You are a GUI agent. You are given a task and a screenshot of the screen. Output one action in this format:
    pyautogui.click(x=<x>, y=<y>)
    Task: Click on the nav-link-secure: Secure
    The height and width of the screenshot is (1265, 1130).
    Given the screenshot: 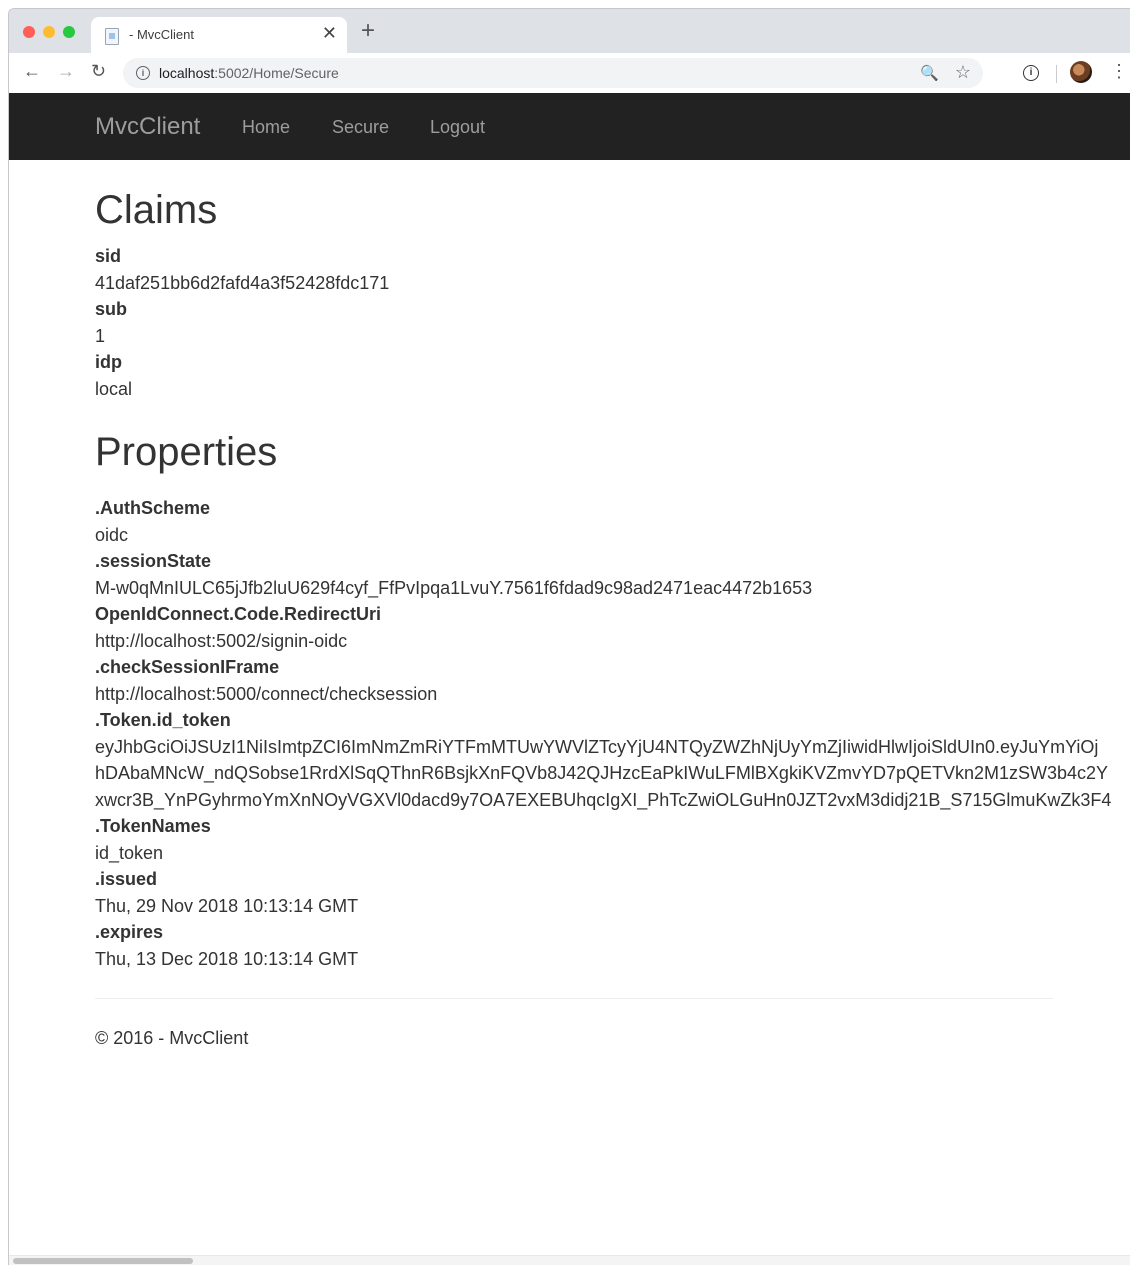 What is the action you would take?
    pyautogui.click(x=360, y=127)
    